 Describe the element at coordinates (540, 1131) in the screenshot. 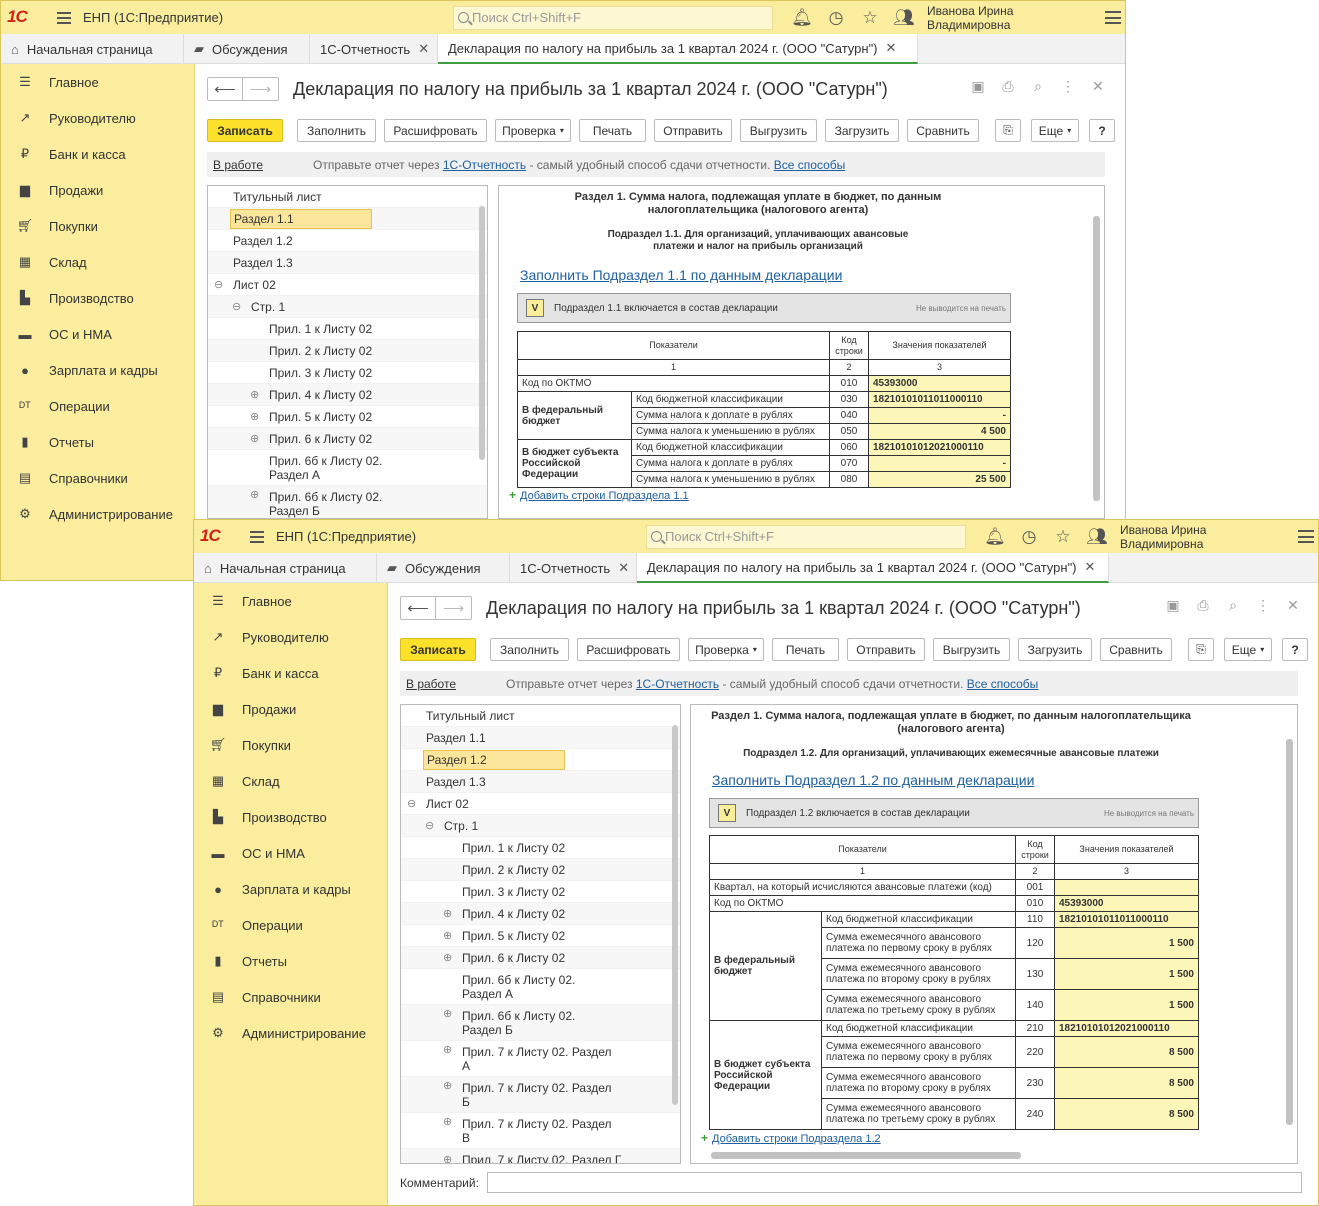

I see `tree-item: ⊕ Прил. 7 к Листу 02. Раздел В` at that location.